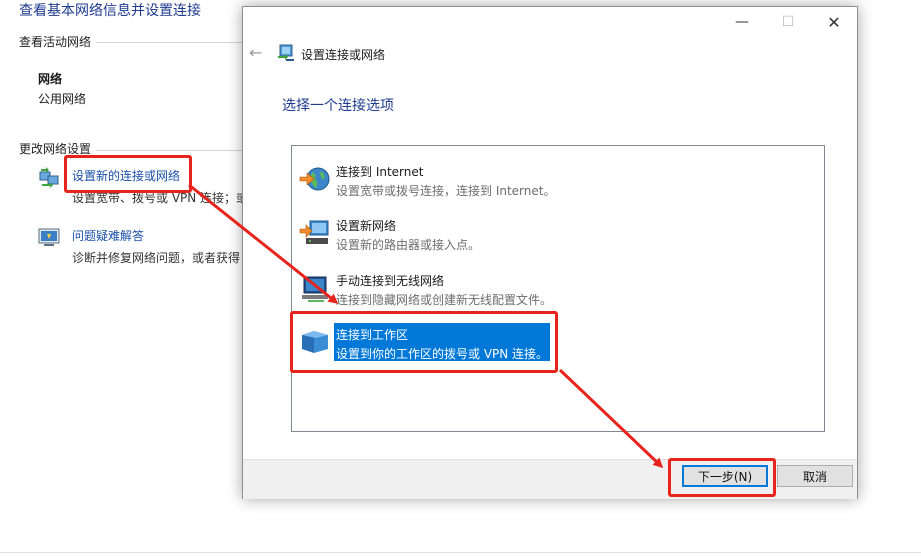  What do you see at coordinates (49, 237) in the screenshot?
I see `troubleshoot-icon` at bounding box center [49, 237].